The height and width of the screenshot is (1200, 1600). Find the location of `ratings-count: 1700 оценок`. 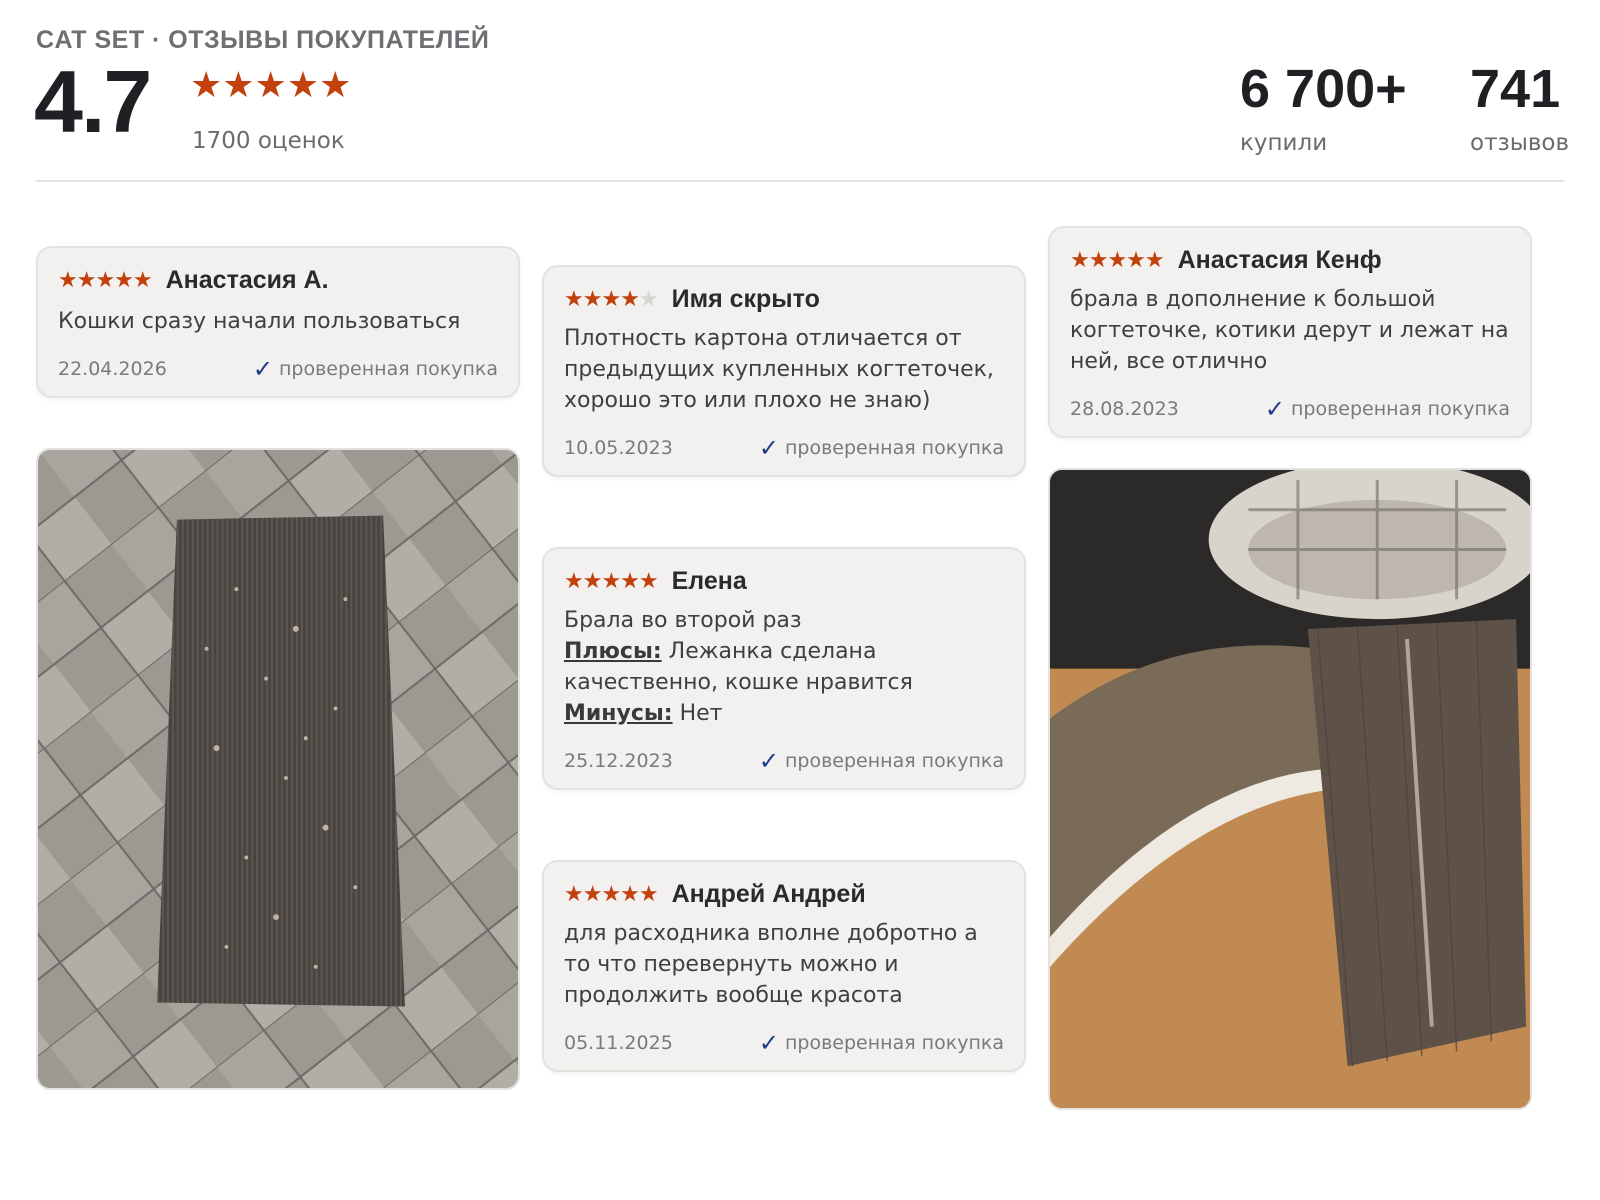

ratings-count: 1700 оценок is located at coordinates (268, 141).